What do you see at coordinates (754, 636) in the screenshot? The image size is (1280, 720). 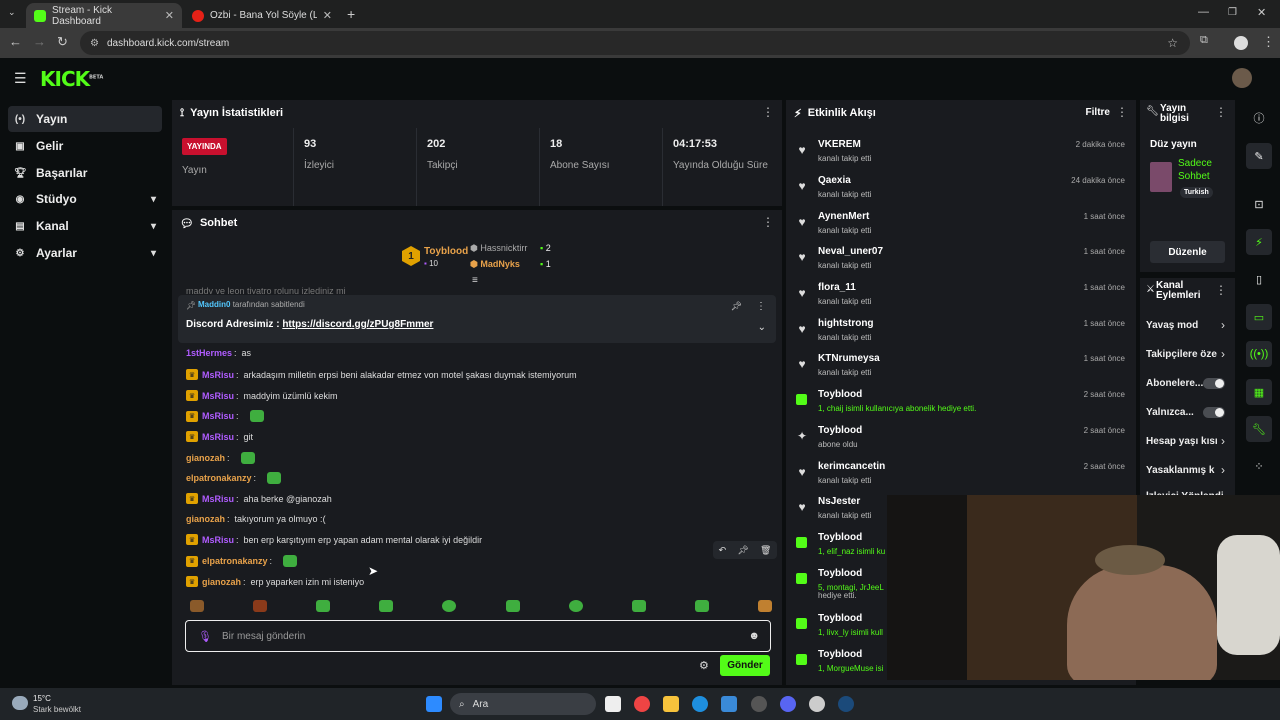 I see `emoji-icon: ☻` at bounding box center [754, 636].